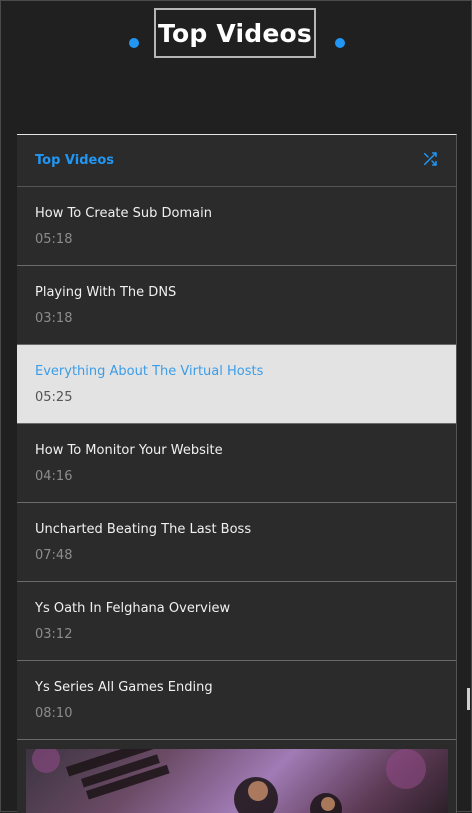  Describe the element at coordinates (236, 700) in the screenshot. I see `playlist-item: Ys Series All Games Ending 08:10` at that location.